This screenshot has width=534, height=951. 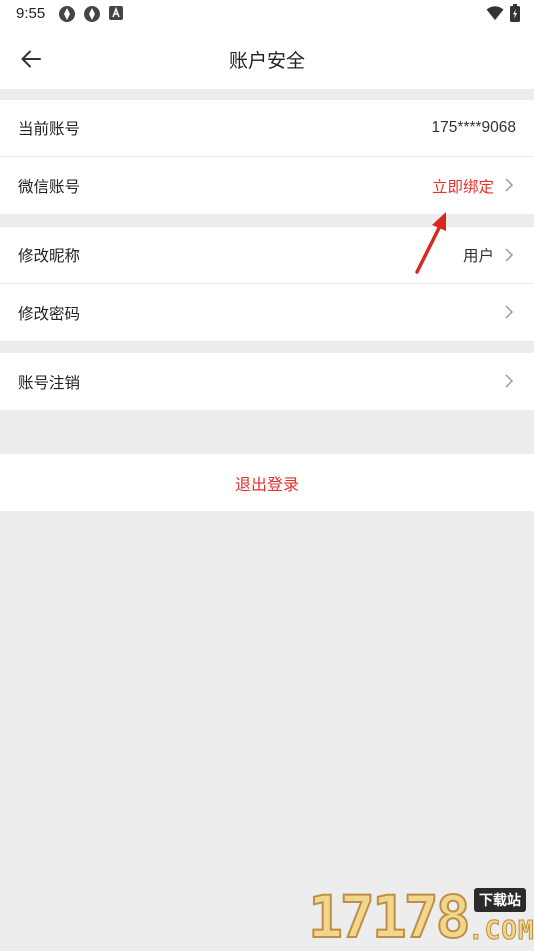 What do you see at coordinates (266, 61) in the screenshot?
I see `page-title: 账户安全` at bounding box center [266, 61].